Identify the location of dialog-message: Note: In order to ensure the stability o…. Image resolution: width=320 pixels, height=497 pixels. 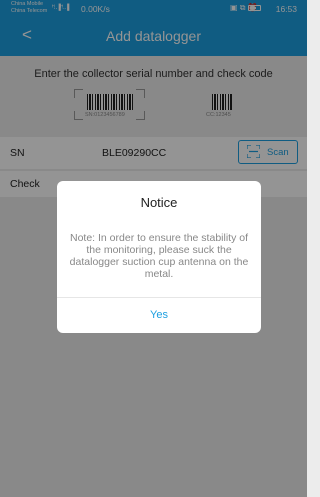
(159, 256).